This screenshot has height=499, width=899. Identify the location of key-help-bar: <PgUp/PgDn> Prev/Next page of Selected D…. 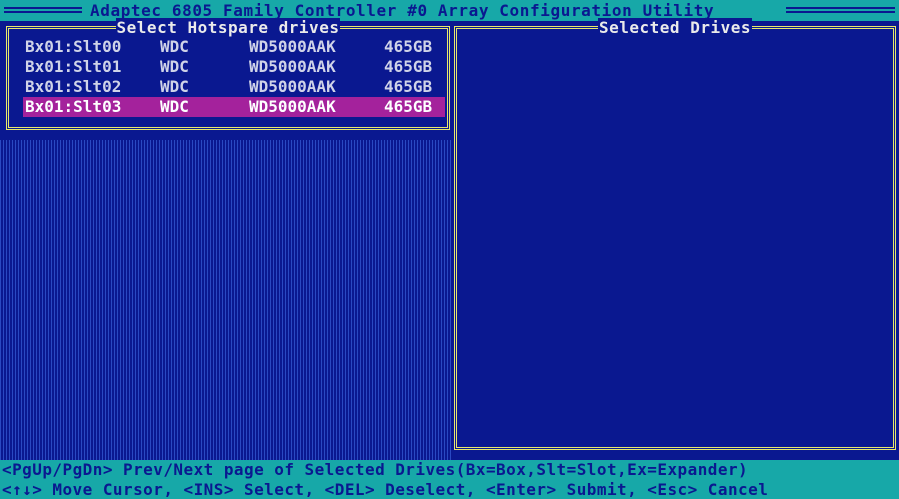
(449, 479).